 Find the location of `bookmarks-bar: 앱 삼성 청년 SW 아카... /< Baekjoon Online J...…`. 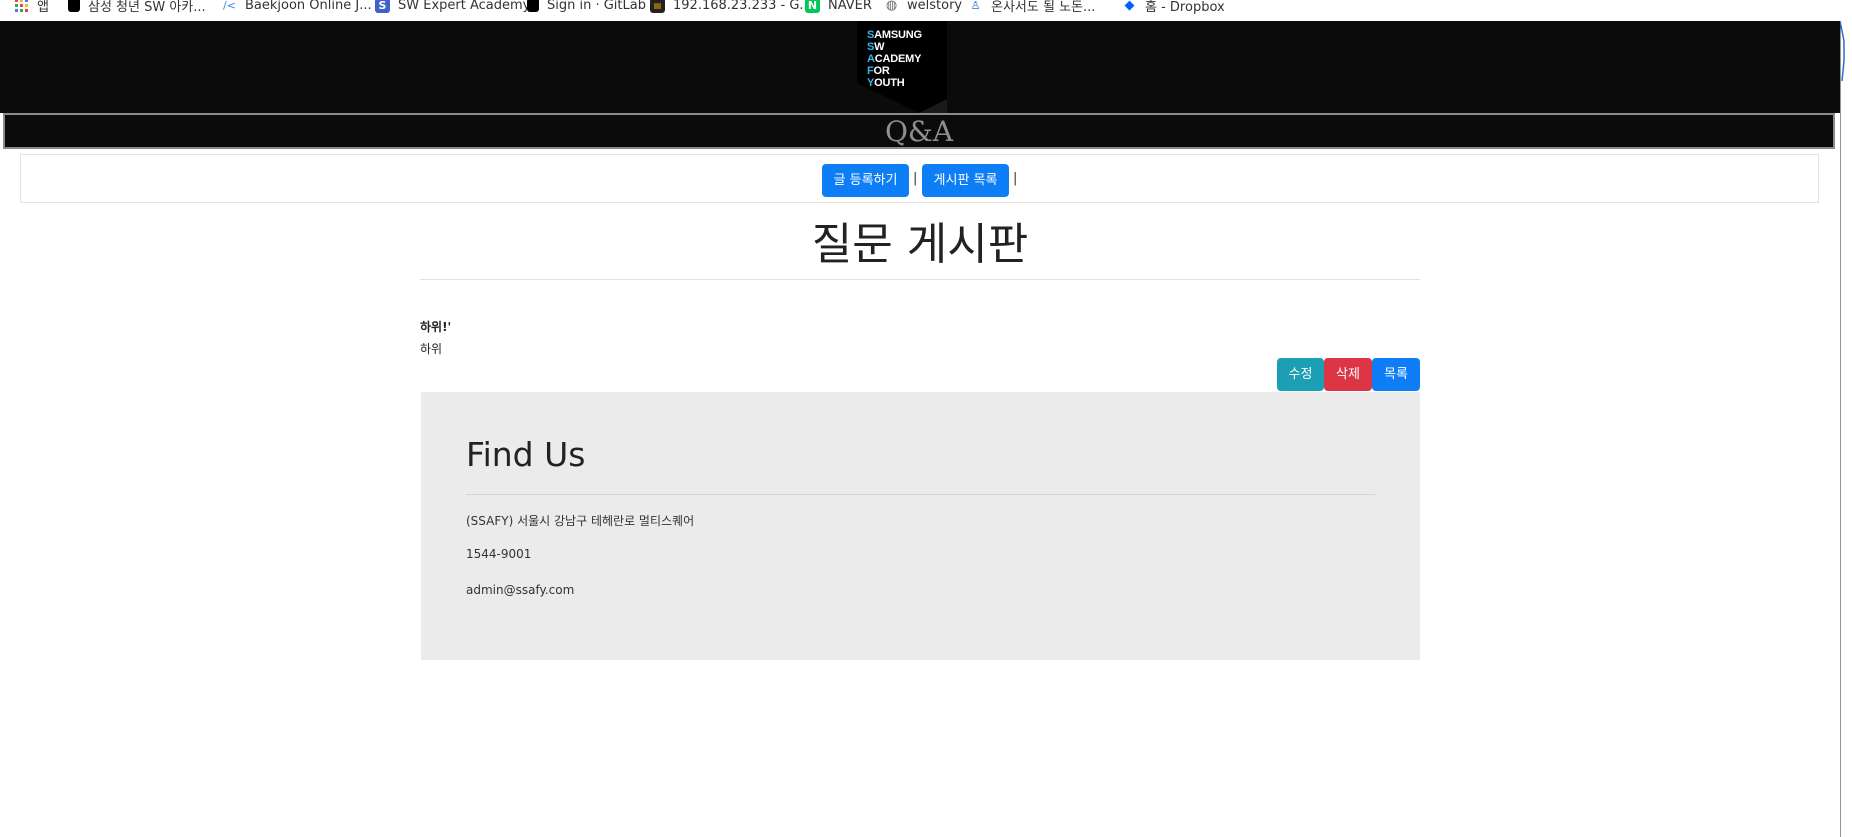

bookmarks-bar: 앱 삼성 청년 SW 아카... /< Baekjoon Online J...… is located at coordinates (926, 10).